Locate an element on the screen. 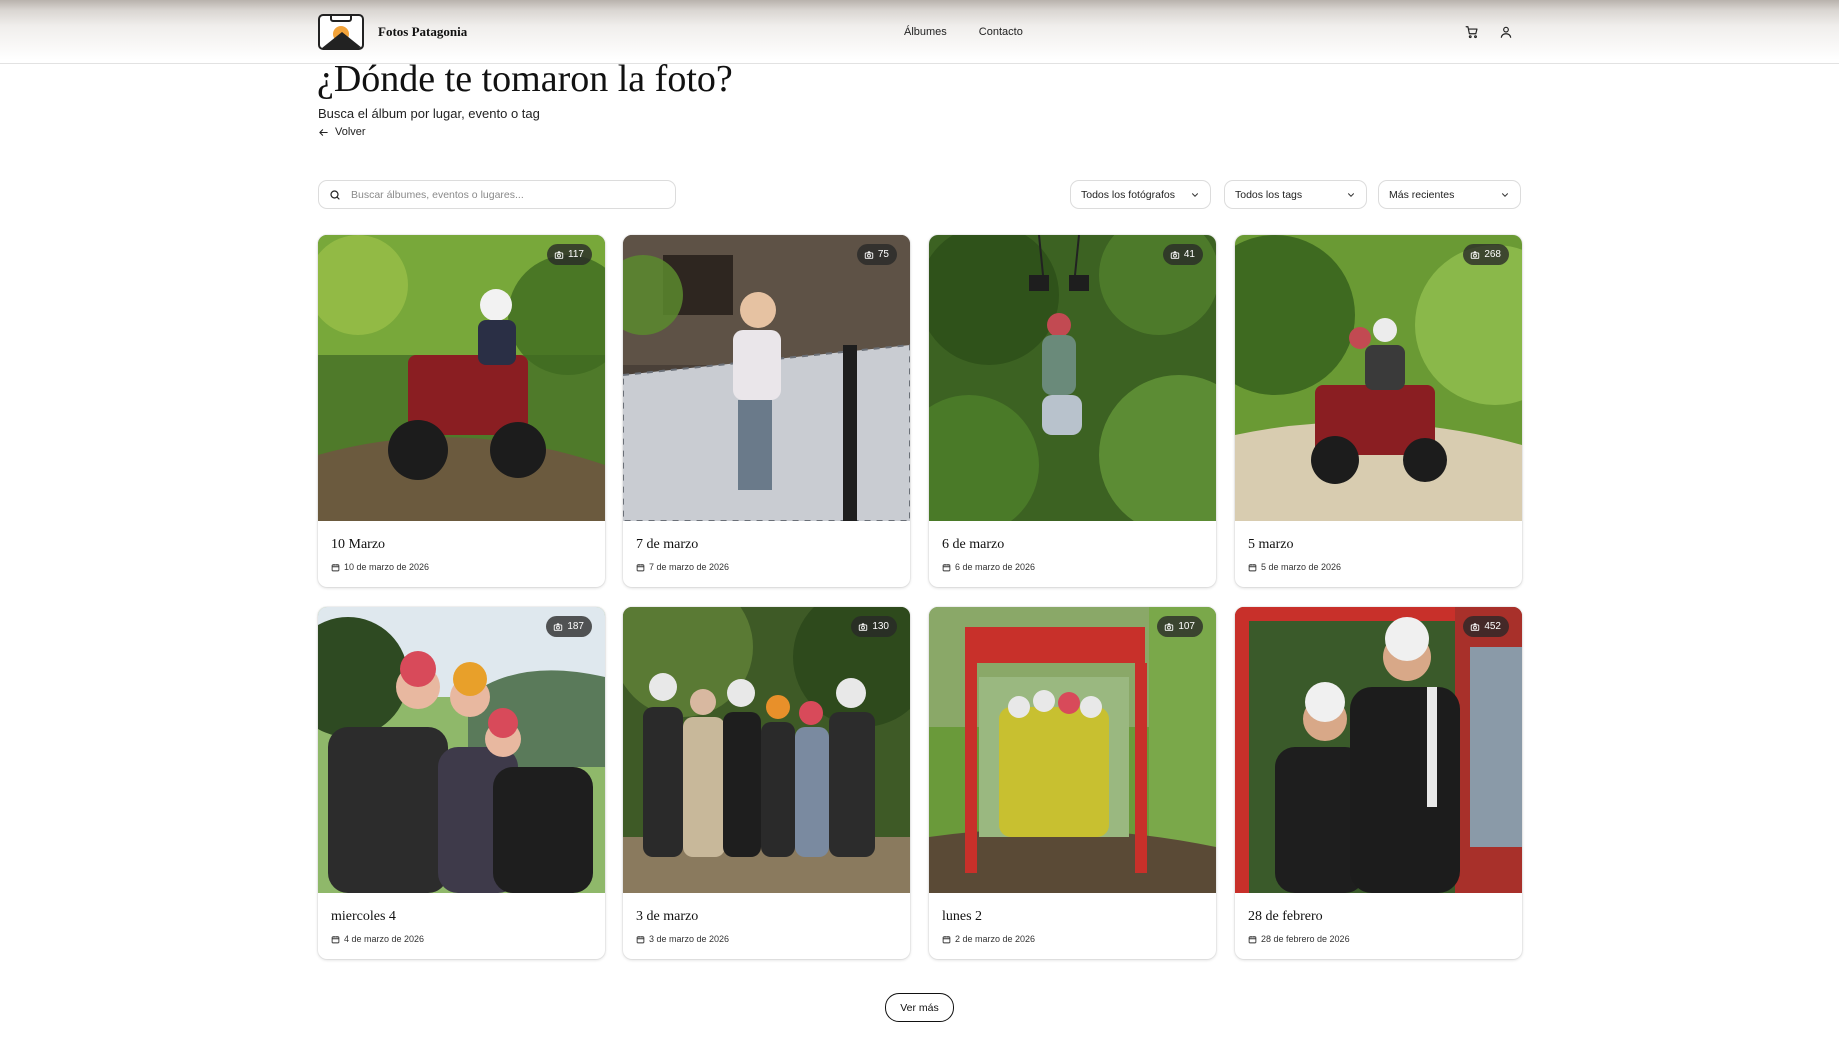 Image resolution: width=1839 pixels, height=1048 pixels. album-date: 10 de marzo de 2026 is located at coordinates (380, 567).